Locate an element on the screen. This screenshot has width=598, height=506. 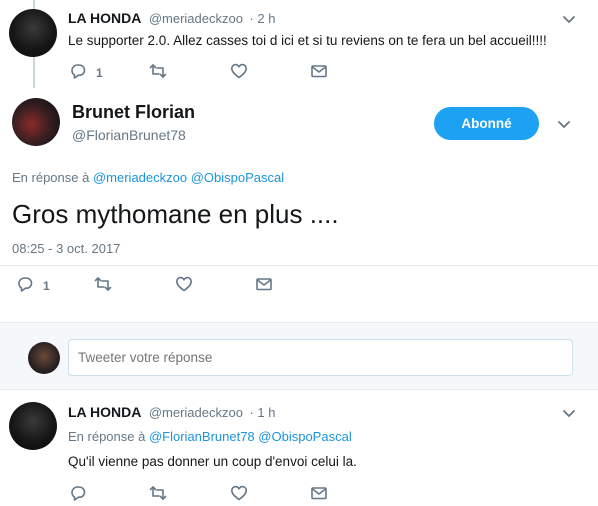
tweet-datetime: 08:25 - 3 oct. 2017 is located at coordinates (66, 248).